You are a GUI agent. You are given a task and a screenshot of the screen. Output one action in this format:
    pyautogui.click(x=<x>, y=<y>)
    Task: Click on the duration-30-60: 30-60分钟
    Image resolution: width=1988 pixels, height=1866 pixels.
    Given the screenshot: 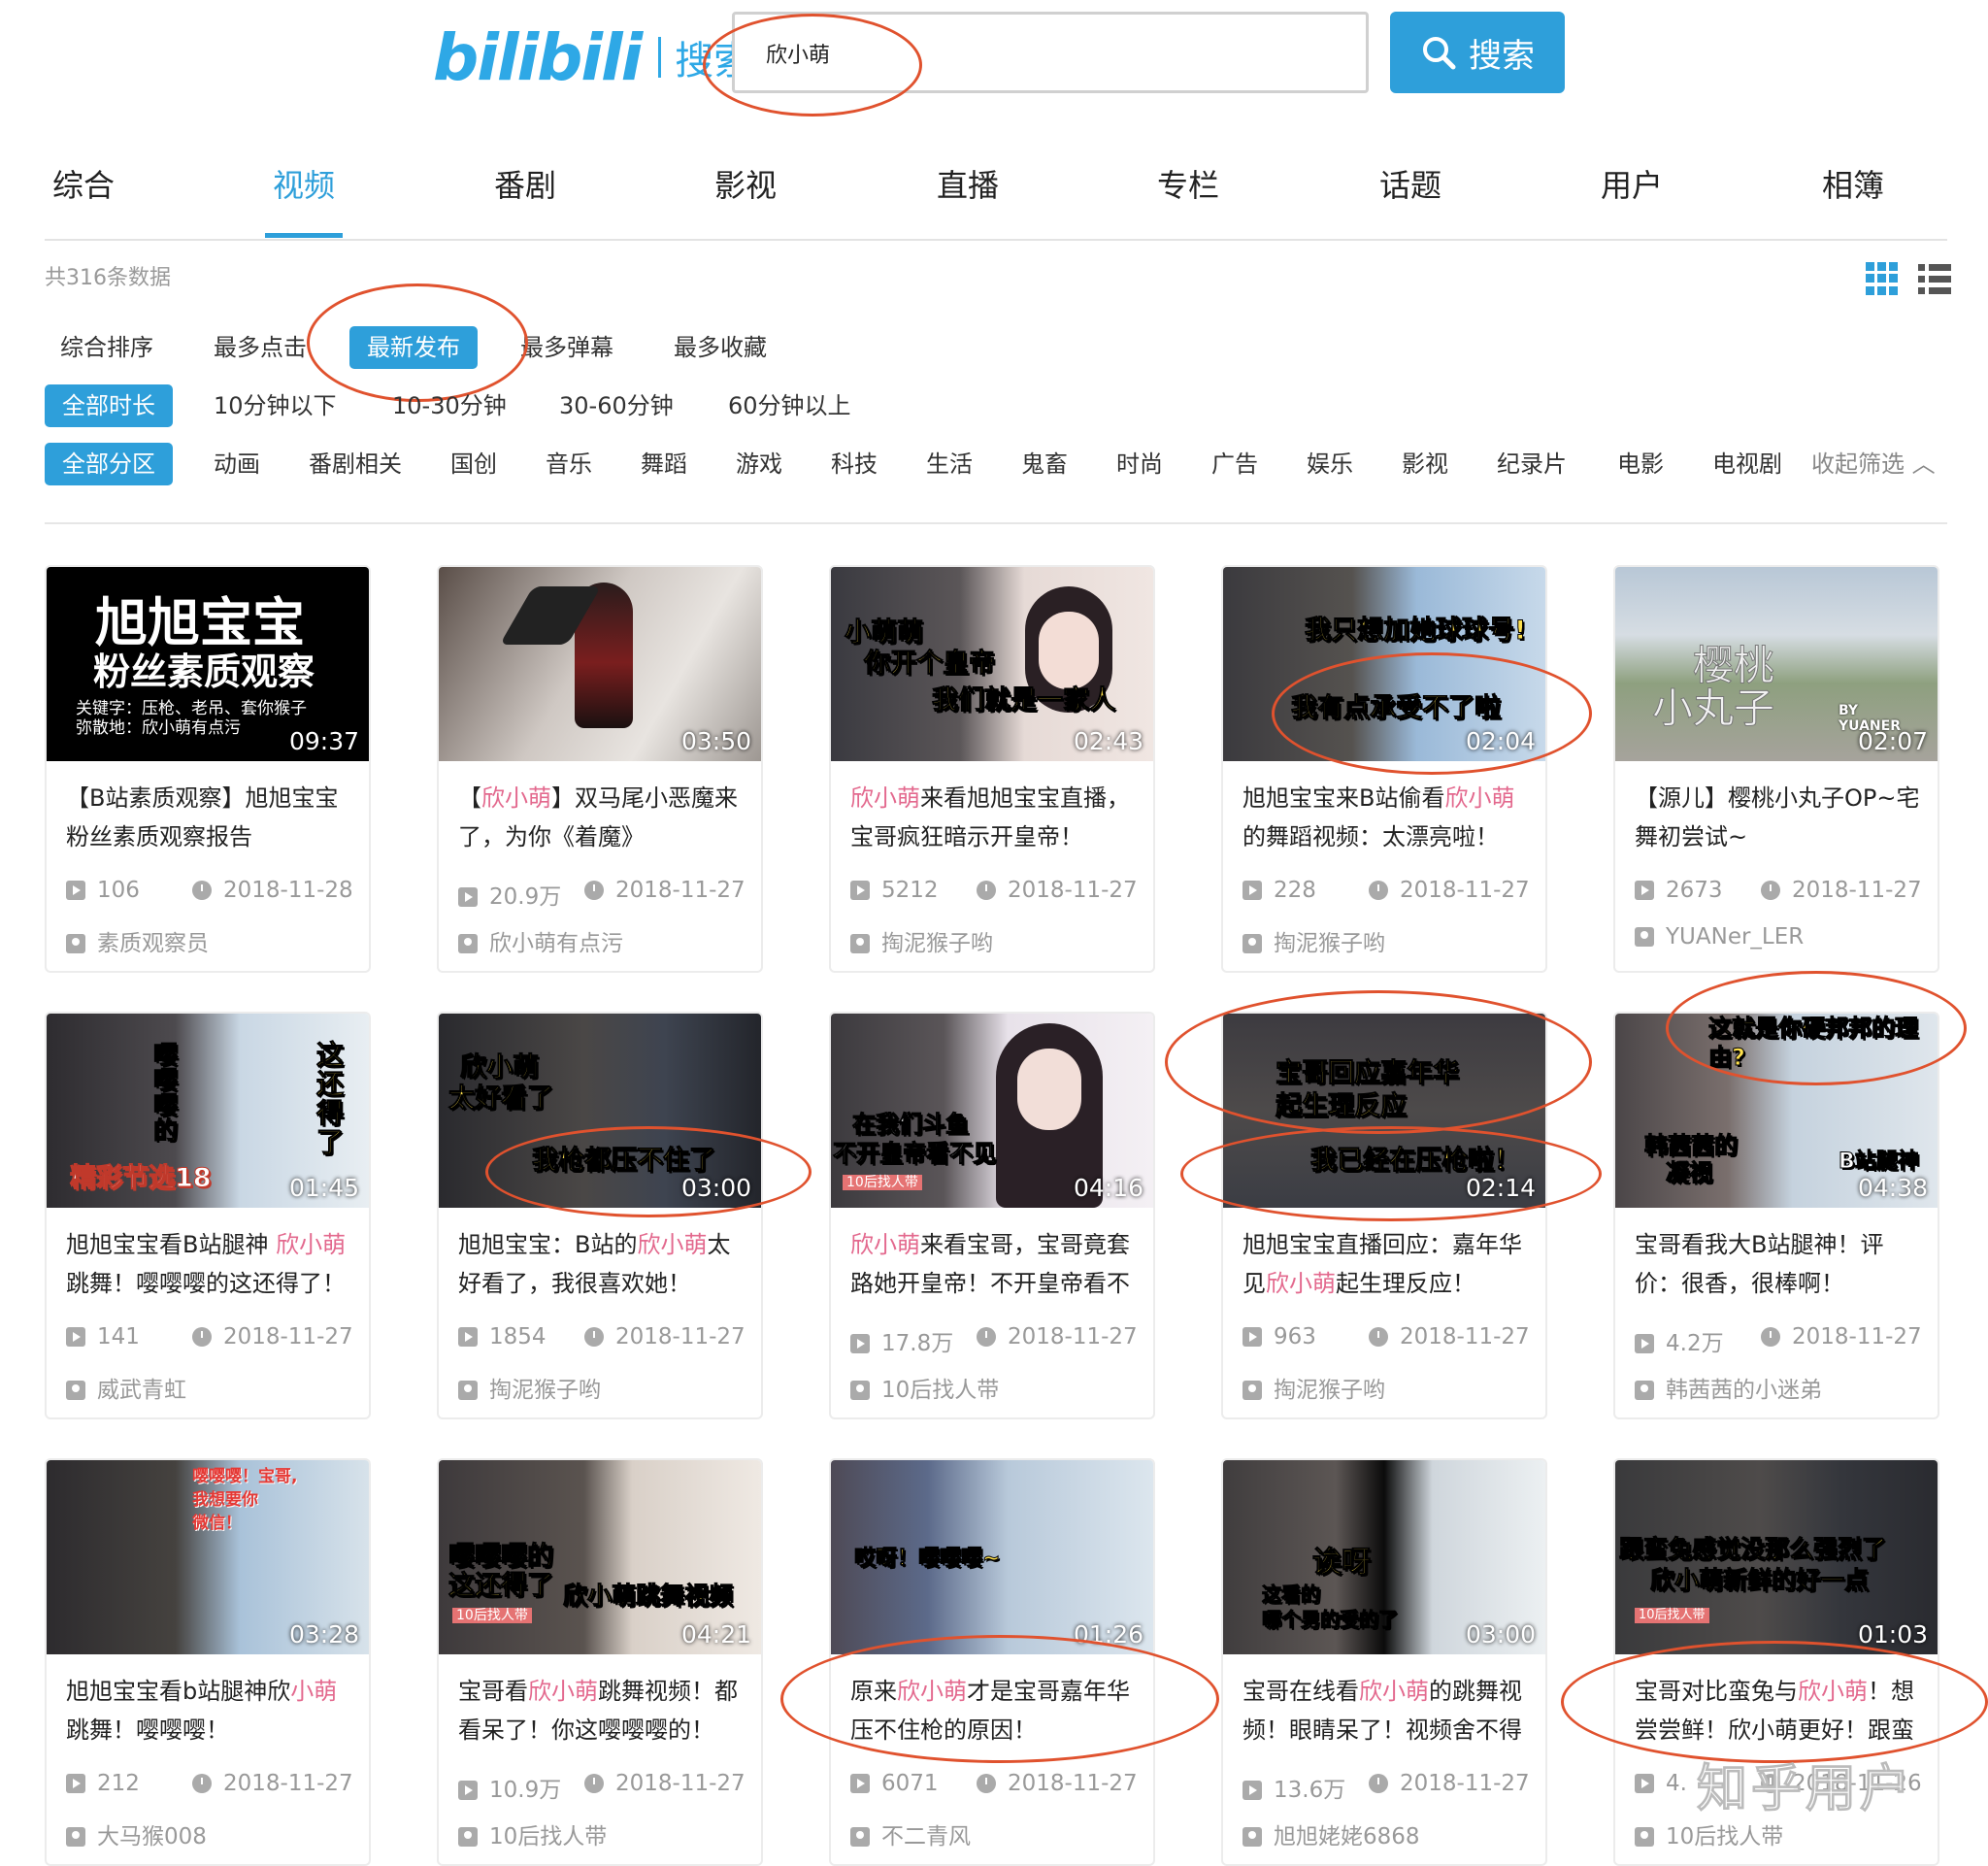 What is the action you would take?
    pyautogui.click(x=617, y=406)
    